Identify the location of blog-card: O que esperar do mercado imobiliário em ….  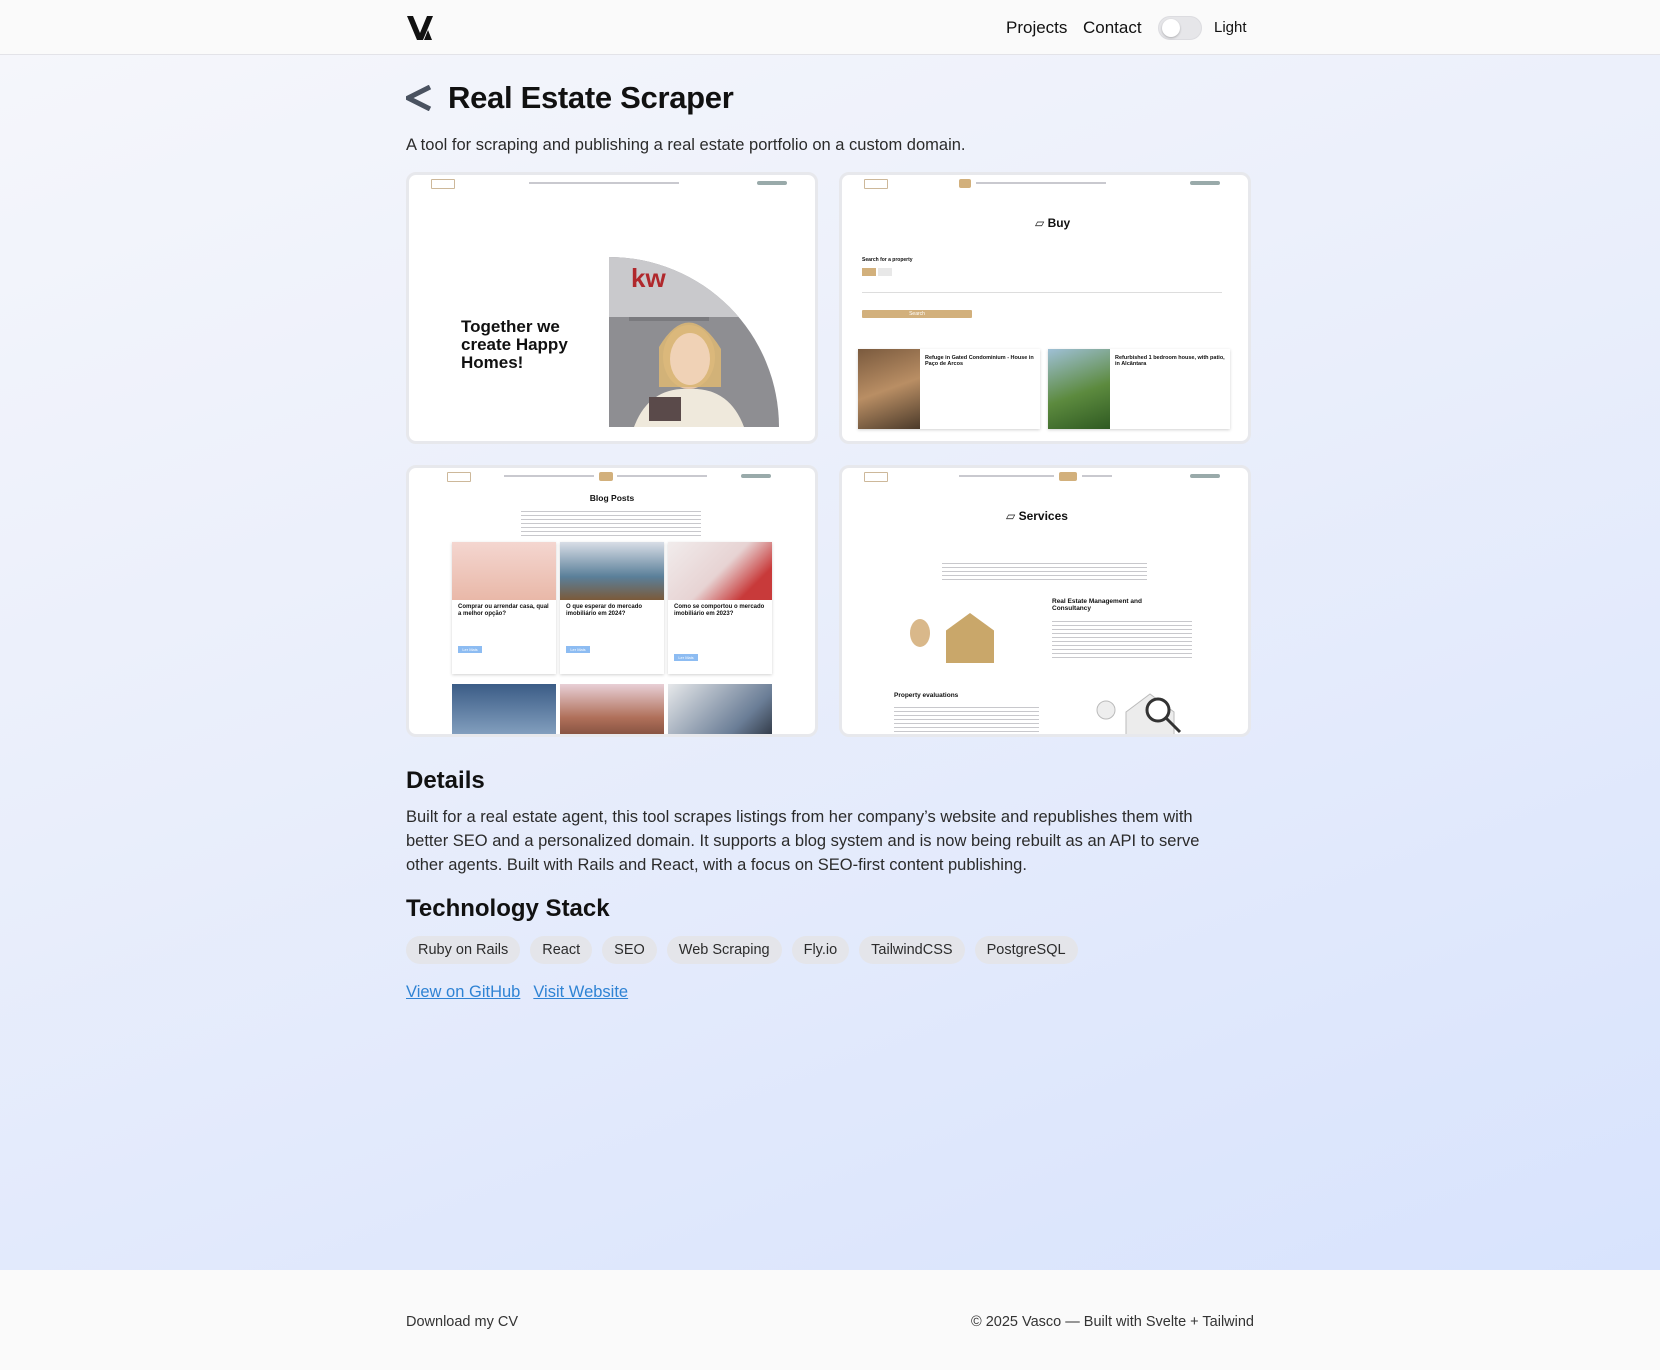
(612, 608).